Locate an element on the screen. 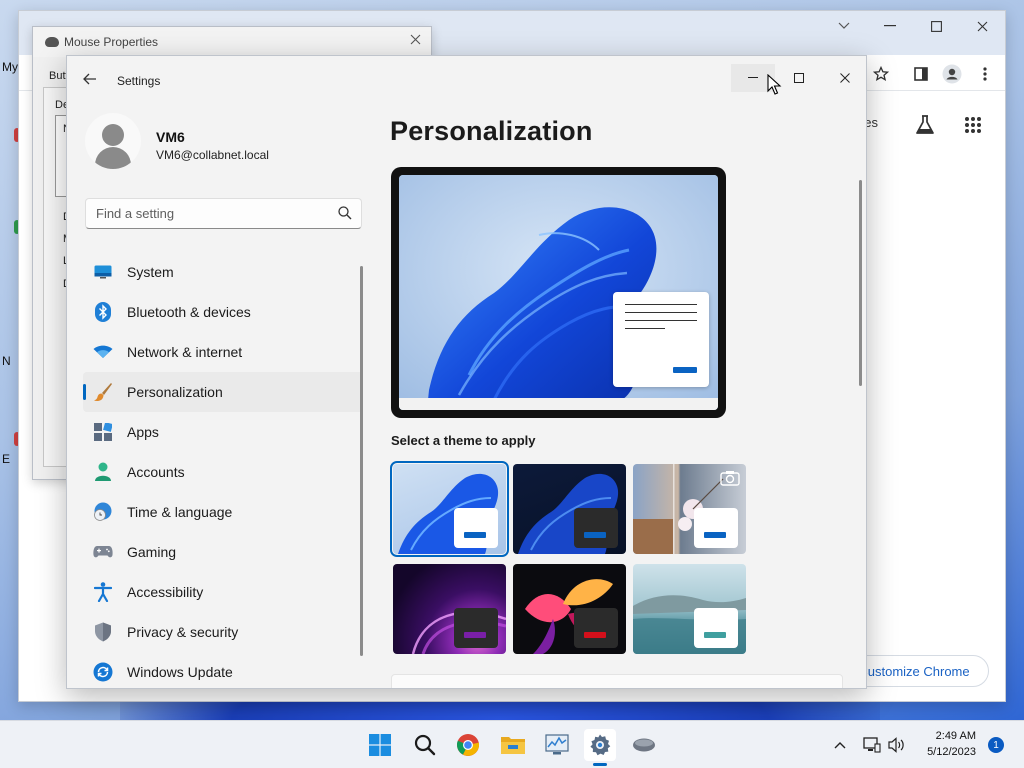 This screenshot has height=768, width=1024. notification-badge: 1 is located at coordinates (996, 745).